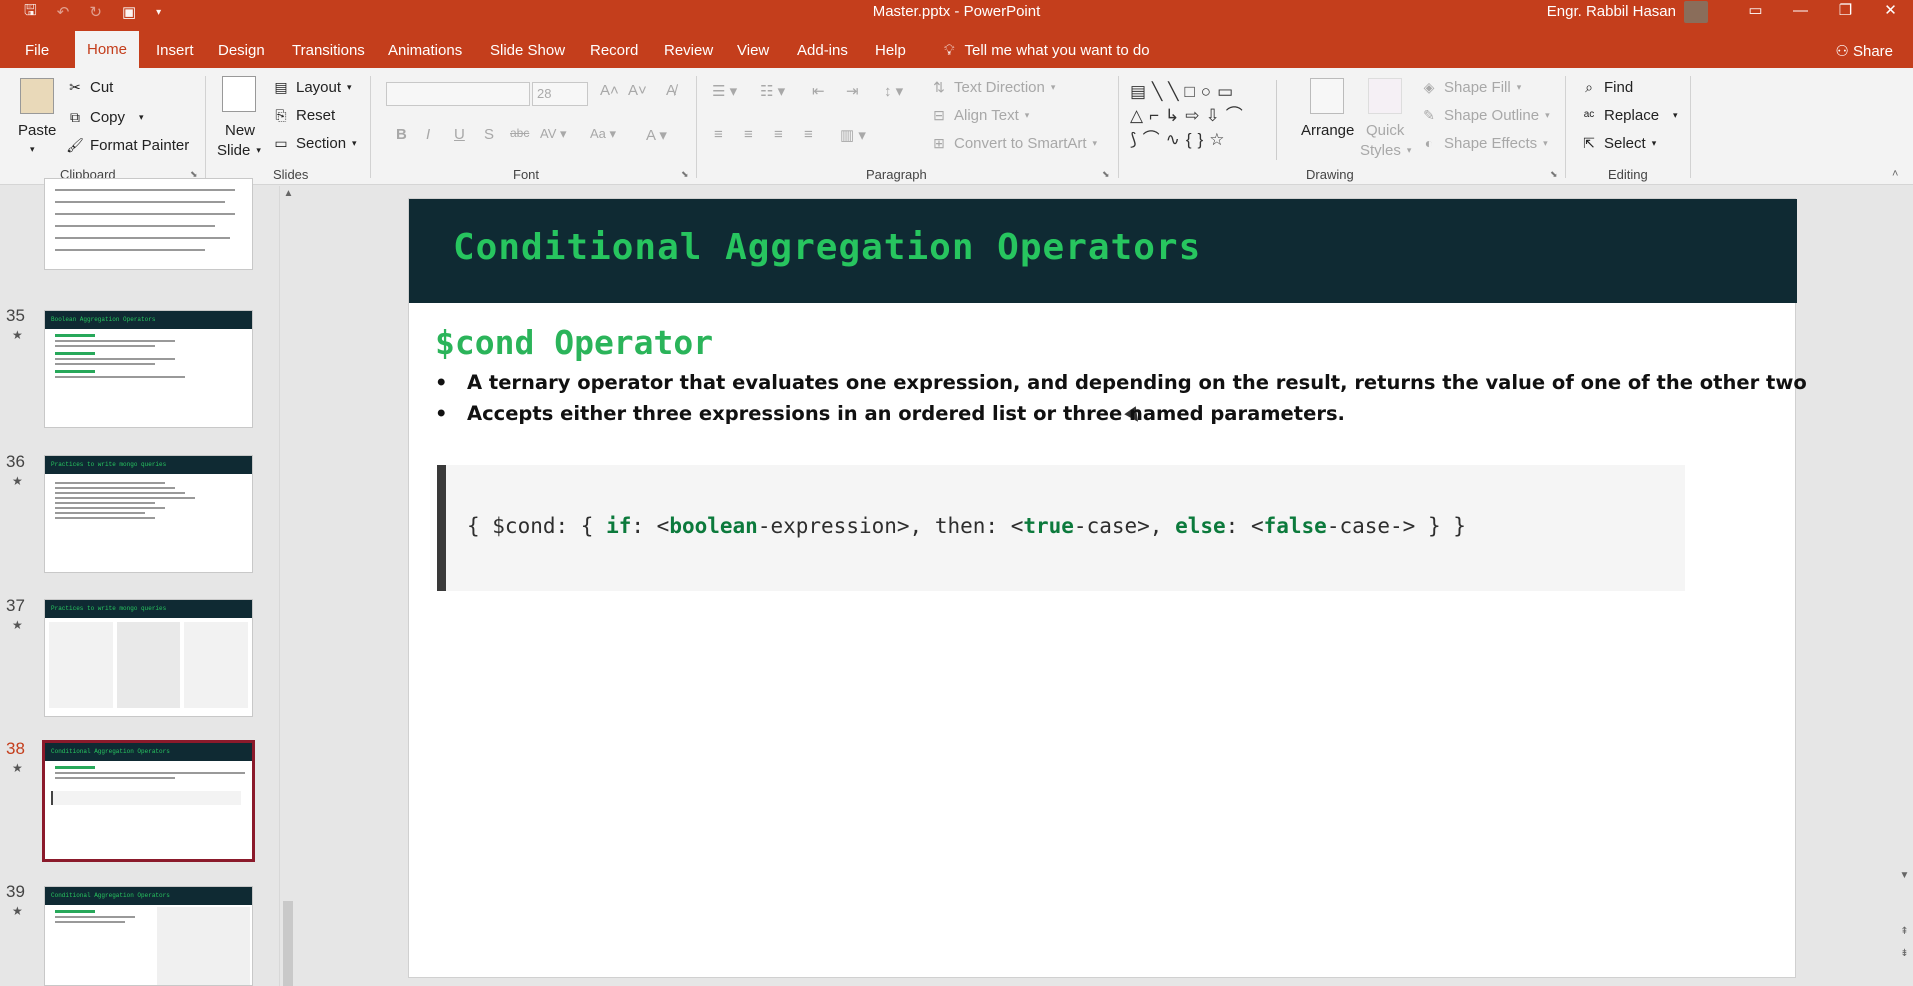 This screenshot has width=1913, height=986. I want to click on select-button: ⇱ Select ▾, so click(1618, 143).